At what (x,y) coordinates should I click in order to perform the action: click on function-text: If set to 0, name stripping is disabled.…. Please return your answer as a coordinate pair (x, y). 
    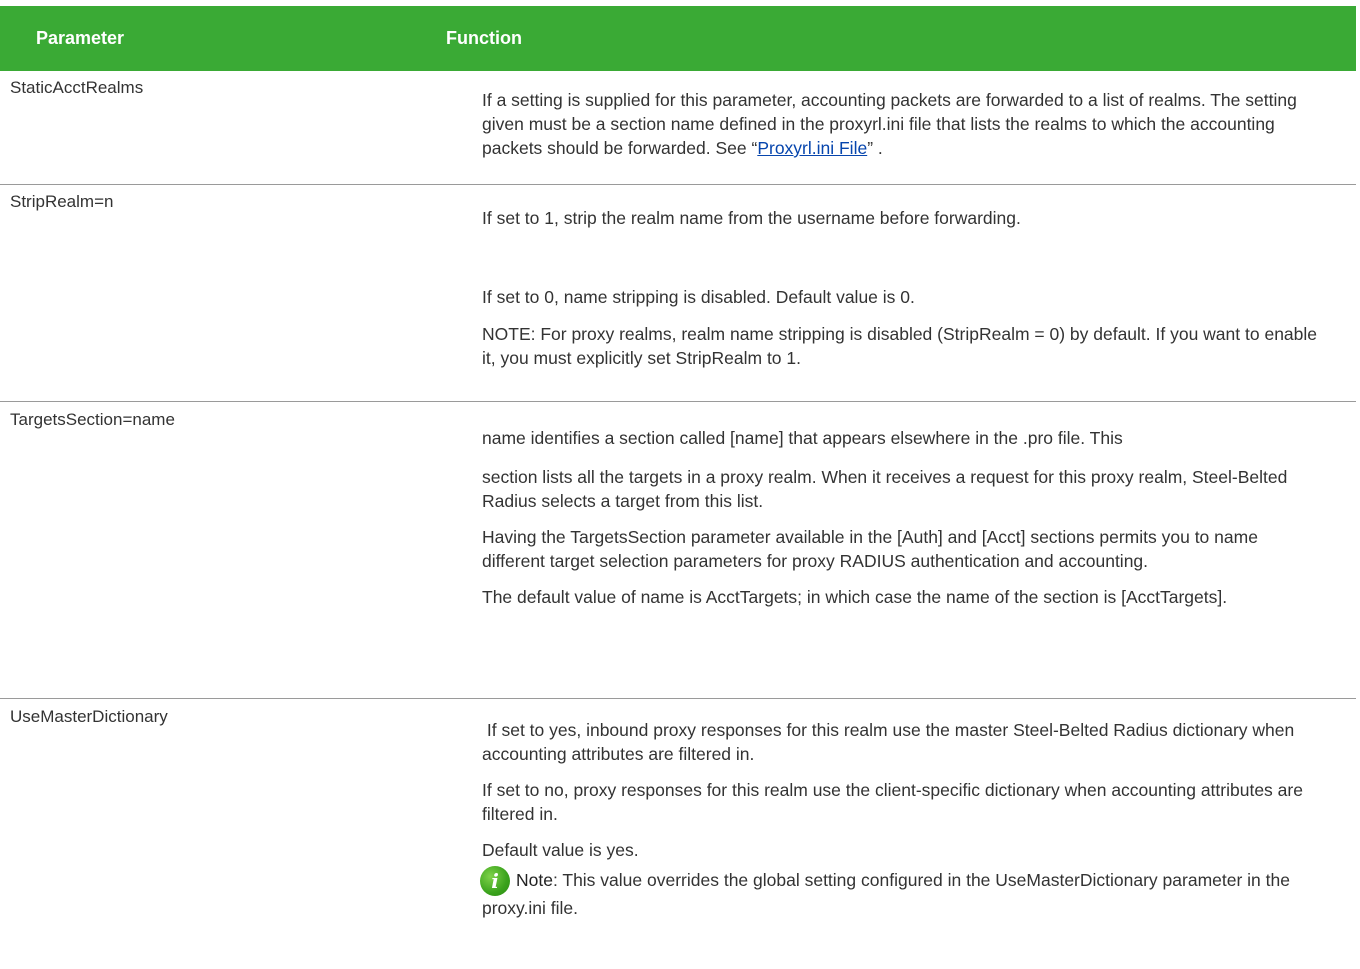
    Looking at the image, I should click on (698, 297).